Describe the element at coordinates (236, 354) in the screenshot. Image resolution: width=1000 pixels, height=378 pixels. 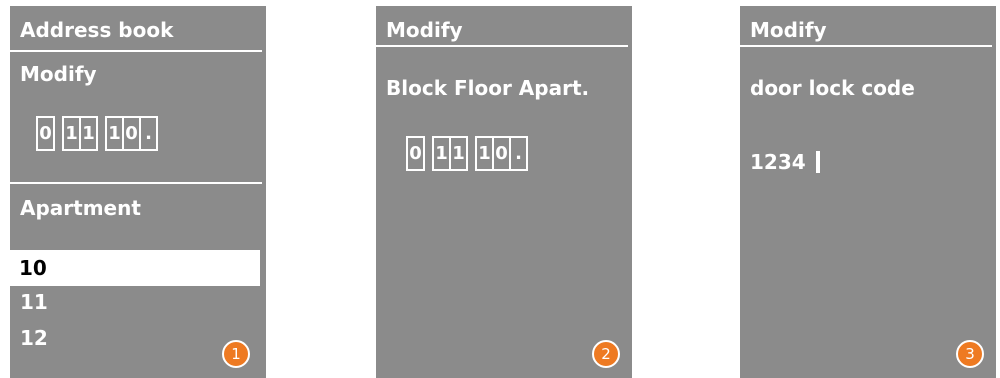
I see `step-badge: 1` at that location.